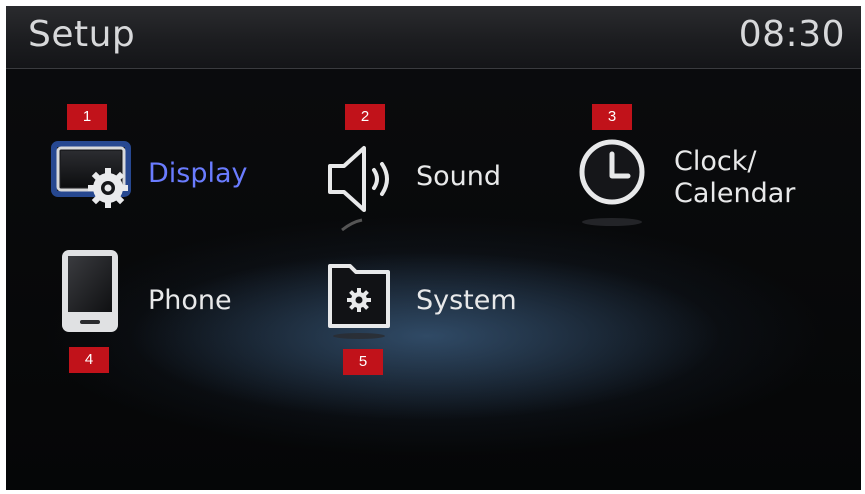  Describe the element at coordinates (90, 291) in the screenshot. I see `phone-icon` at that location.